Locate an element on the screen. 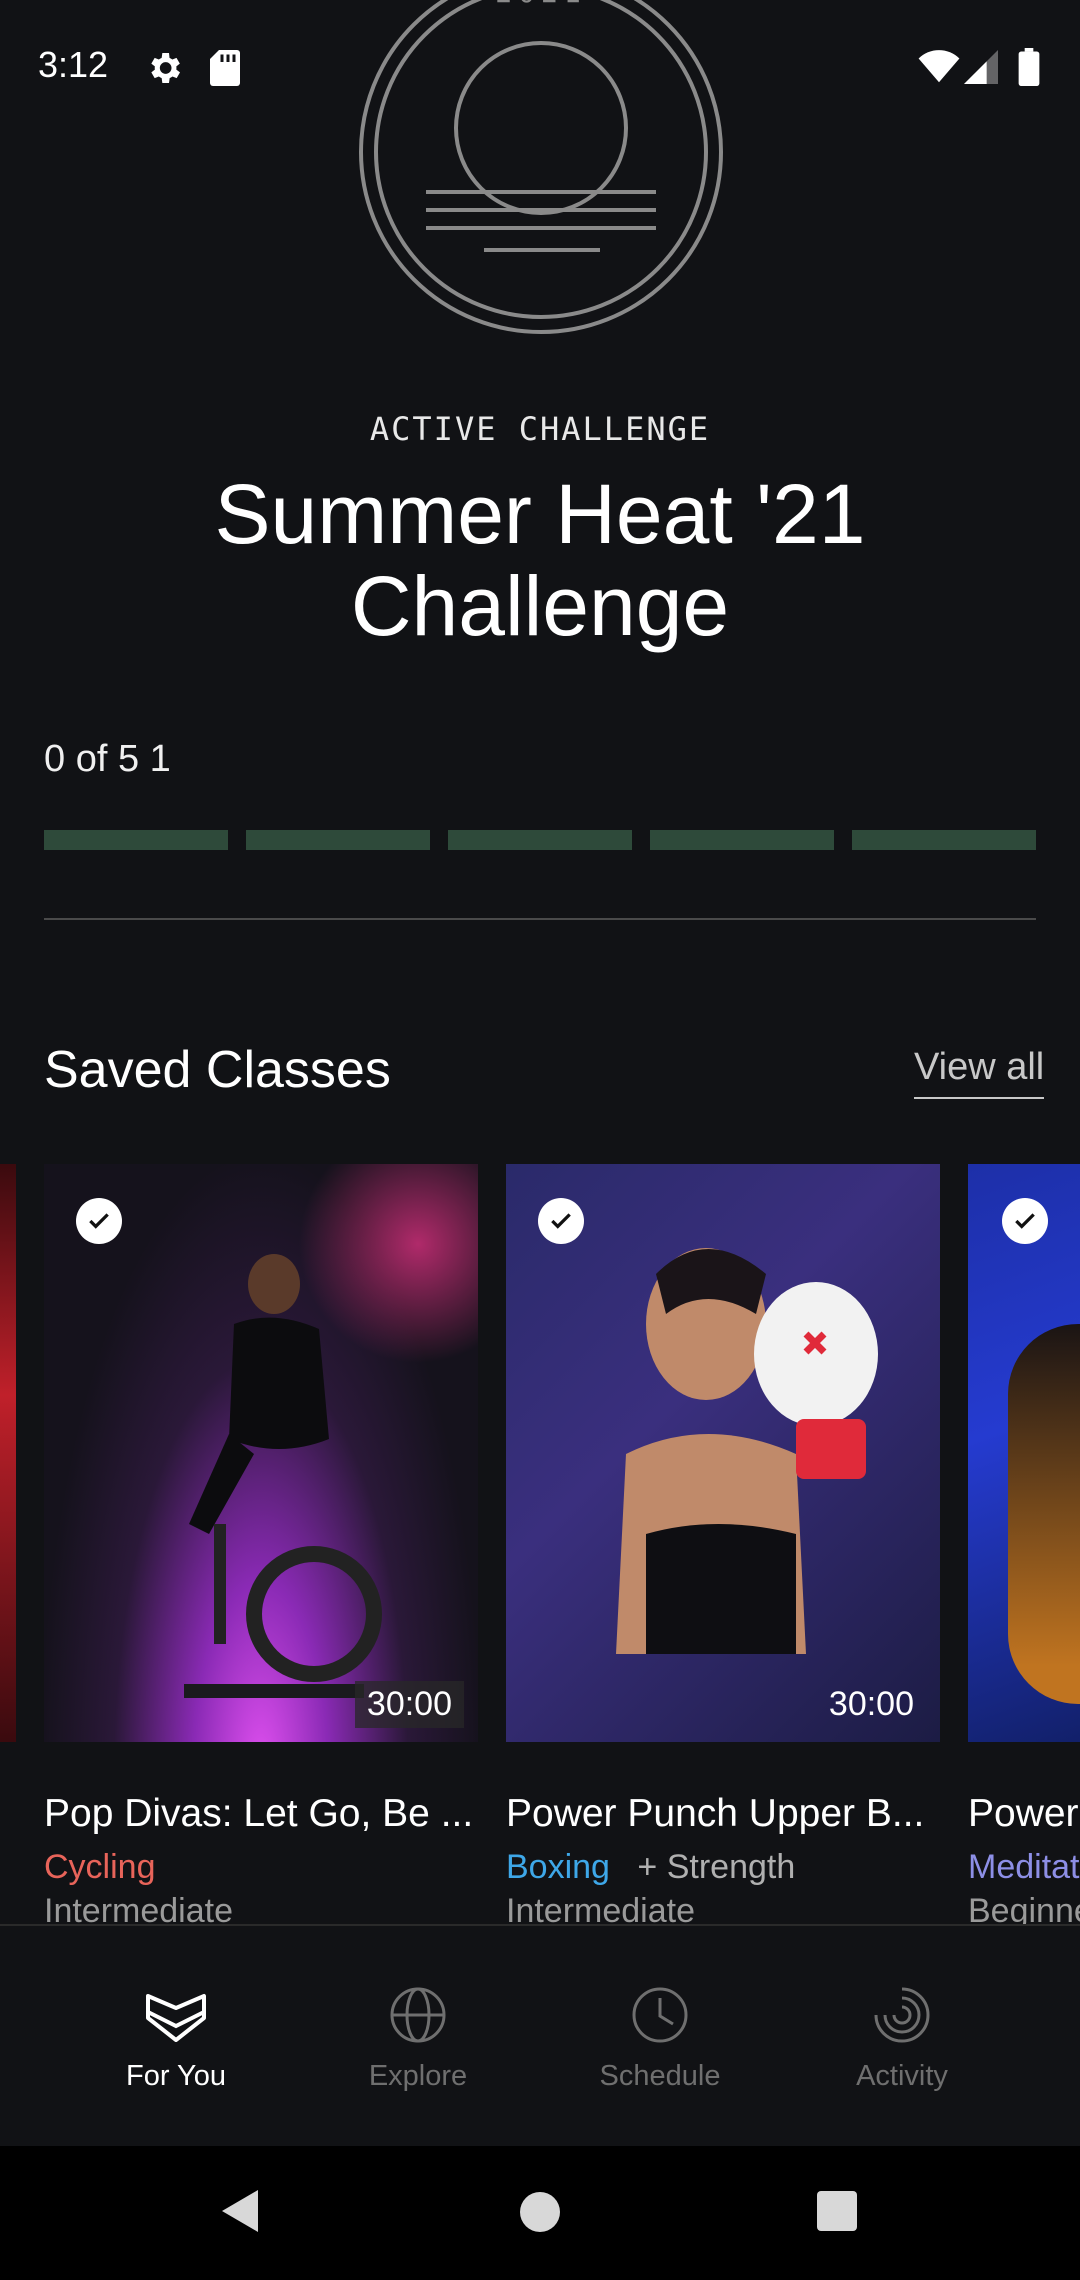  class-thumbnail-partial is located at coordinates (8, 1453).